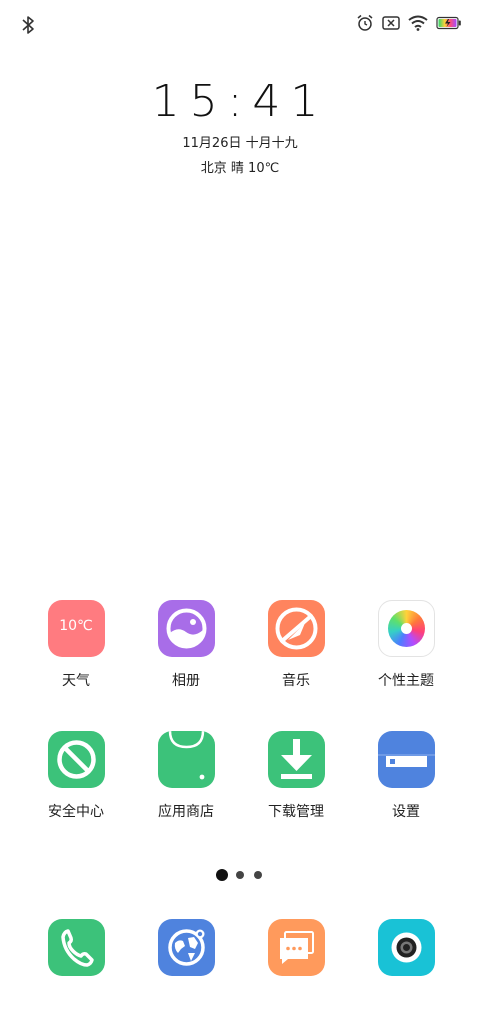 Image resolution: width=480 pixels, height=1013 pixels. Describe the element at coordinates (240, 143) in the screenshot. I see `clock-date: 11月26日 十月十九` at that location.